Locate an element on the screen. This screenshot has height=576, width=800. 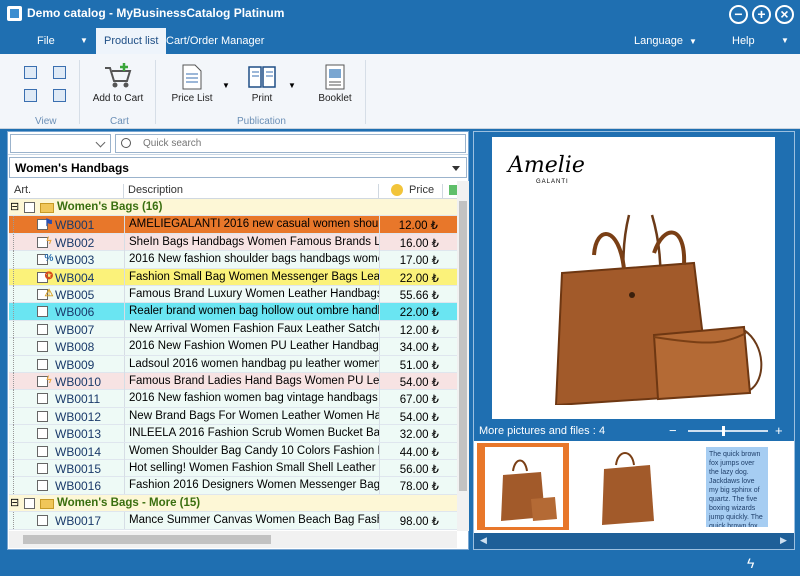
lightning-icon: ϟ is located at coordinates (750, 563).